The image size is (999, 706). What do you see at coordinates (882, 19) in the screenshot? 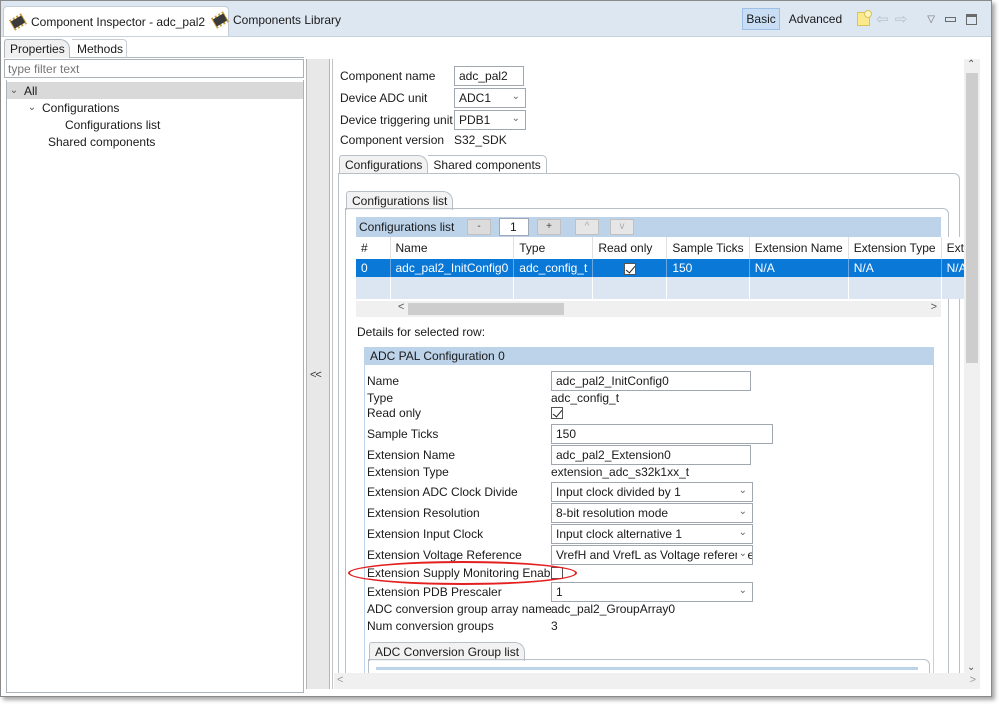
I see `back-arrow-icon: ⇦` at bounding box center [882, 19].